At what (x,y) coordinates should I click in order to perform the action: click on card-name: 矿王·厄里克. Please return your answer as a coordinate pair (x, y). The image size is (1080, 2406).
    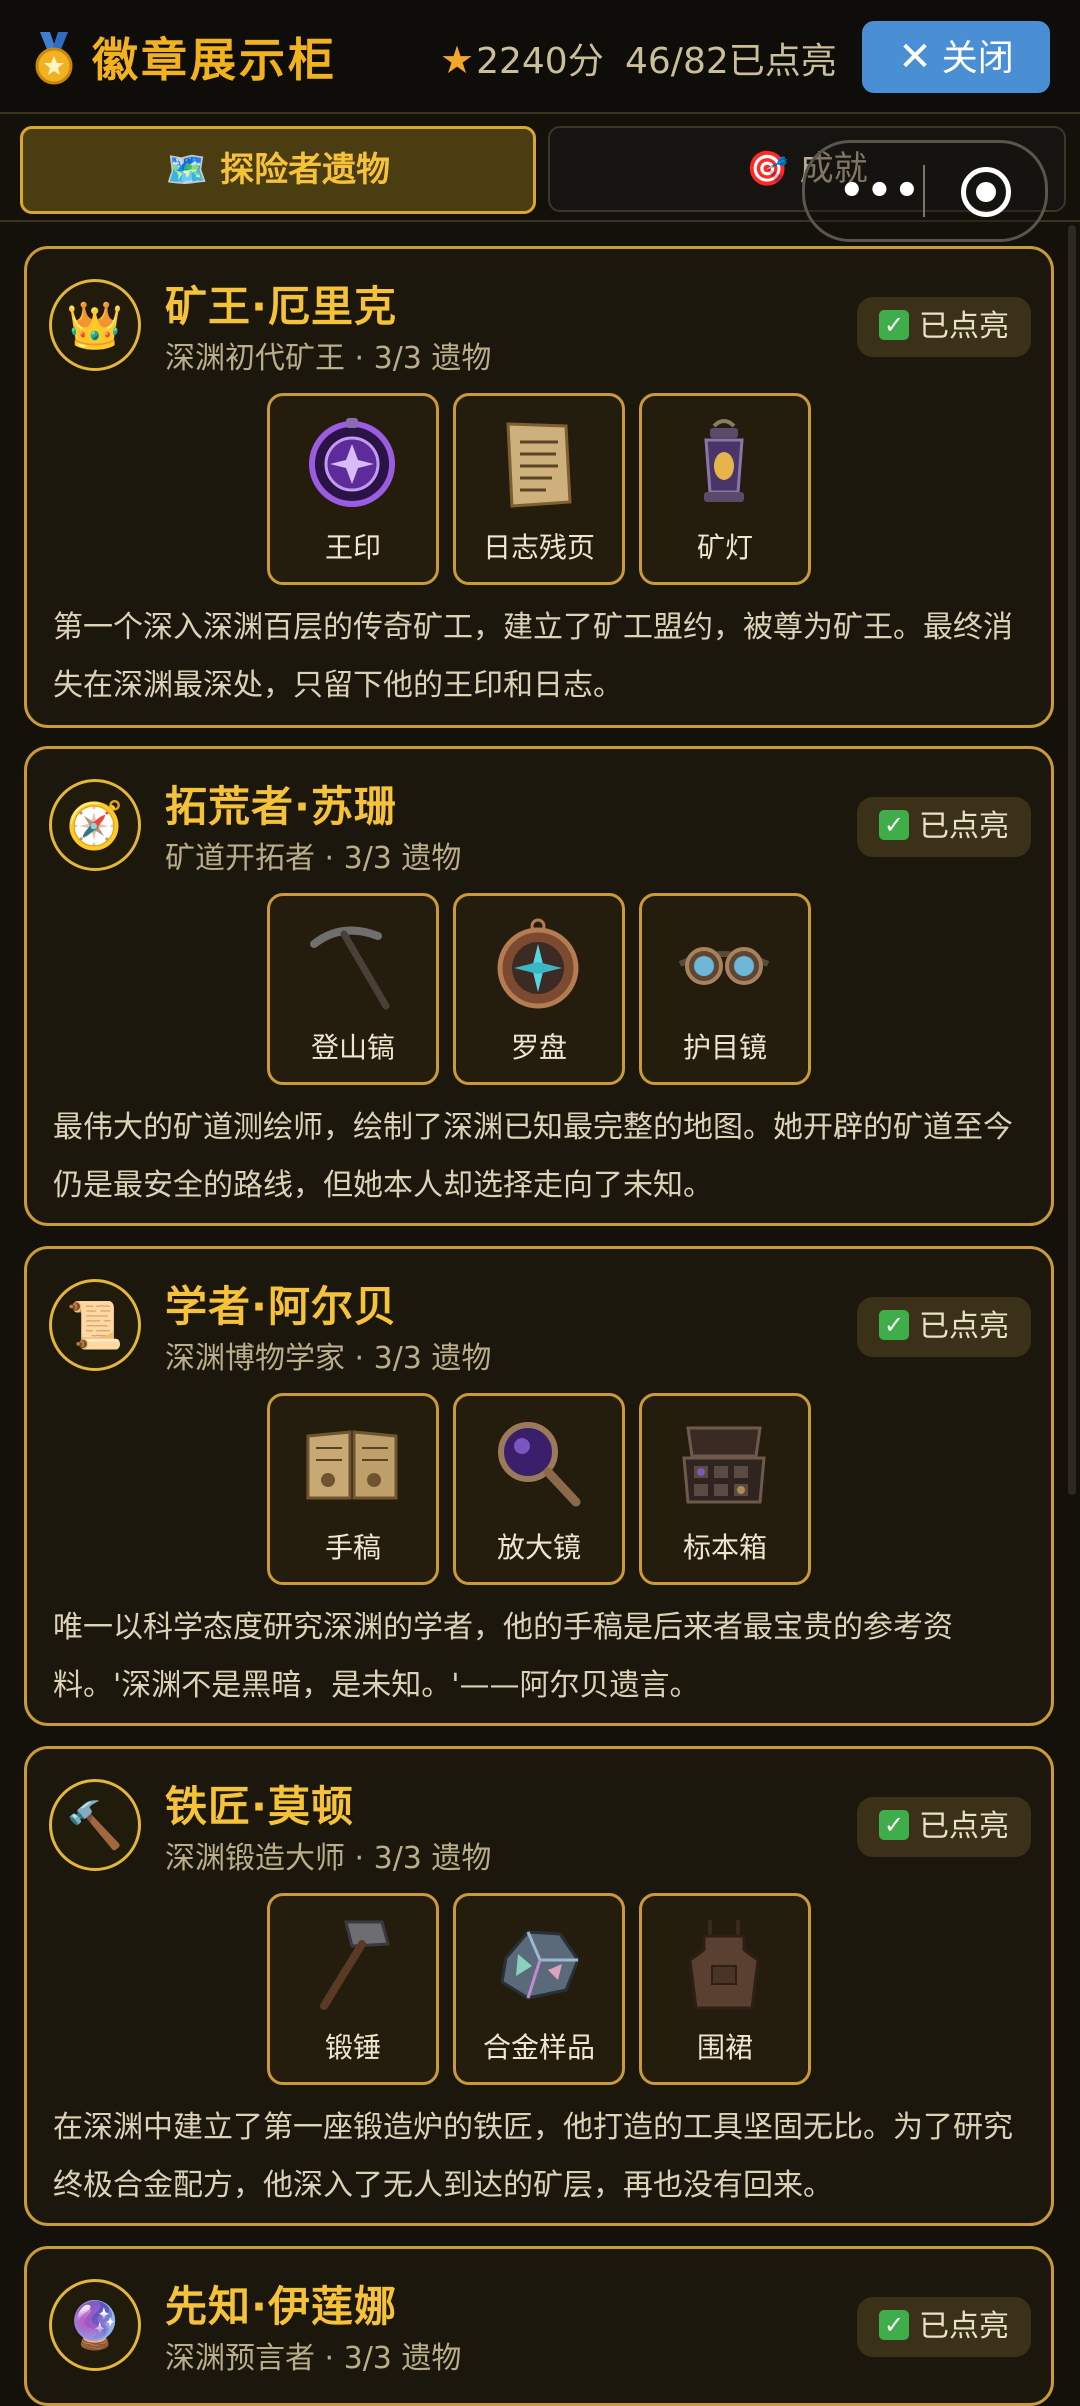
    Looking at the image, I should click on (281, 306).